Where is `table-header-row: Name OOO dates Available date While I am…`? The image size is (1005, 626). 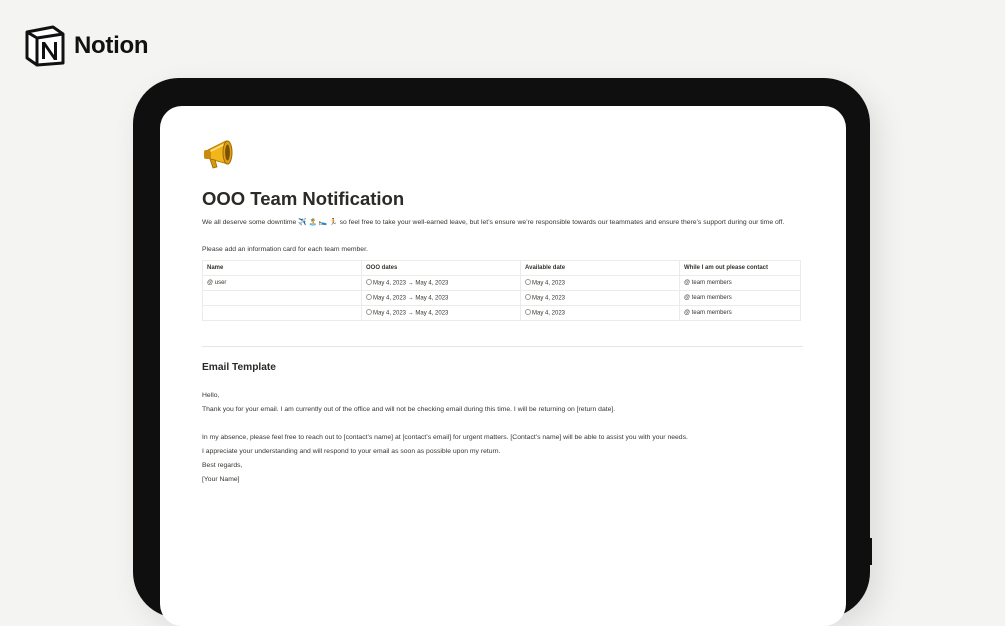 table-header-row: Name OOO dates Available date While I am… is located at coordinates (501, 268).